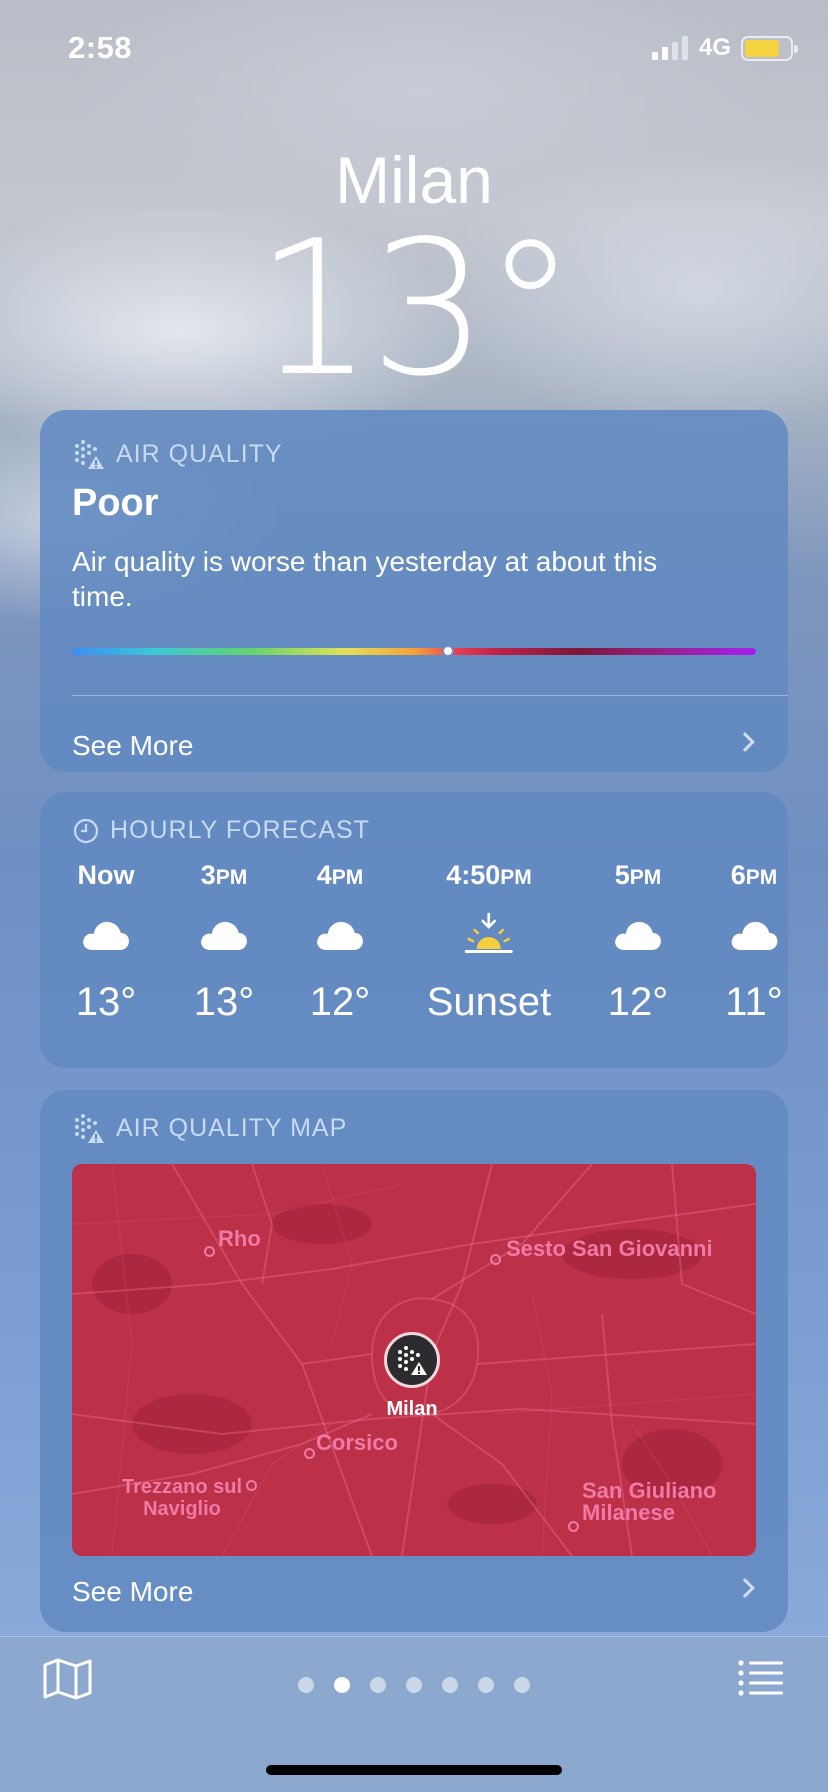  Describe the element at coordinates (106, 875) in the screenshot. I see `hour-time: Now` at that location.